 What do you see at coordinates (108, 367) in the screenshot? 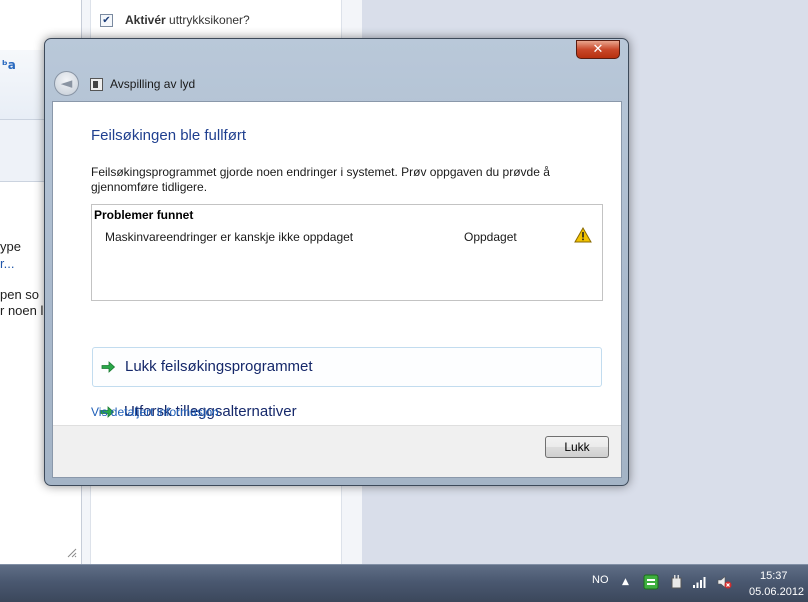
I see `green-arrow-icon` at bounding box center [108, 367].